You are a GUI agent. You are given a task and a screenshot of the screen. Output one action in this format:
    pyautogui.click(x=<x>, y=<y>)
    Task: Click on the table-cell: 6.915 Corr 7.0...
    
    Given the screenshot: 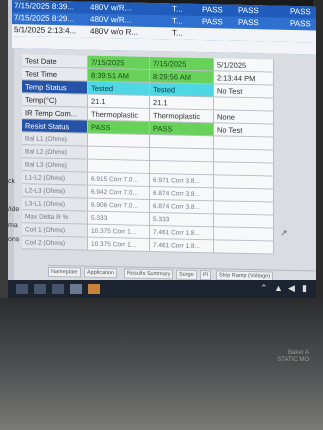 What is the action you would take?
    pyautogui.click(x=119, y=179)
    